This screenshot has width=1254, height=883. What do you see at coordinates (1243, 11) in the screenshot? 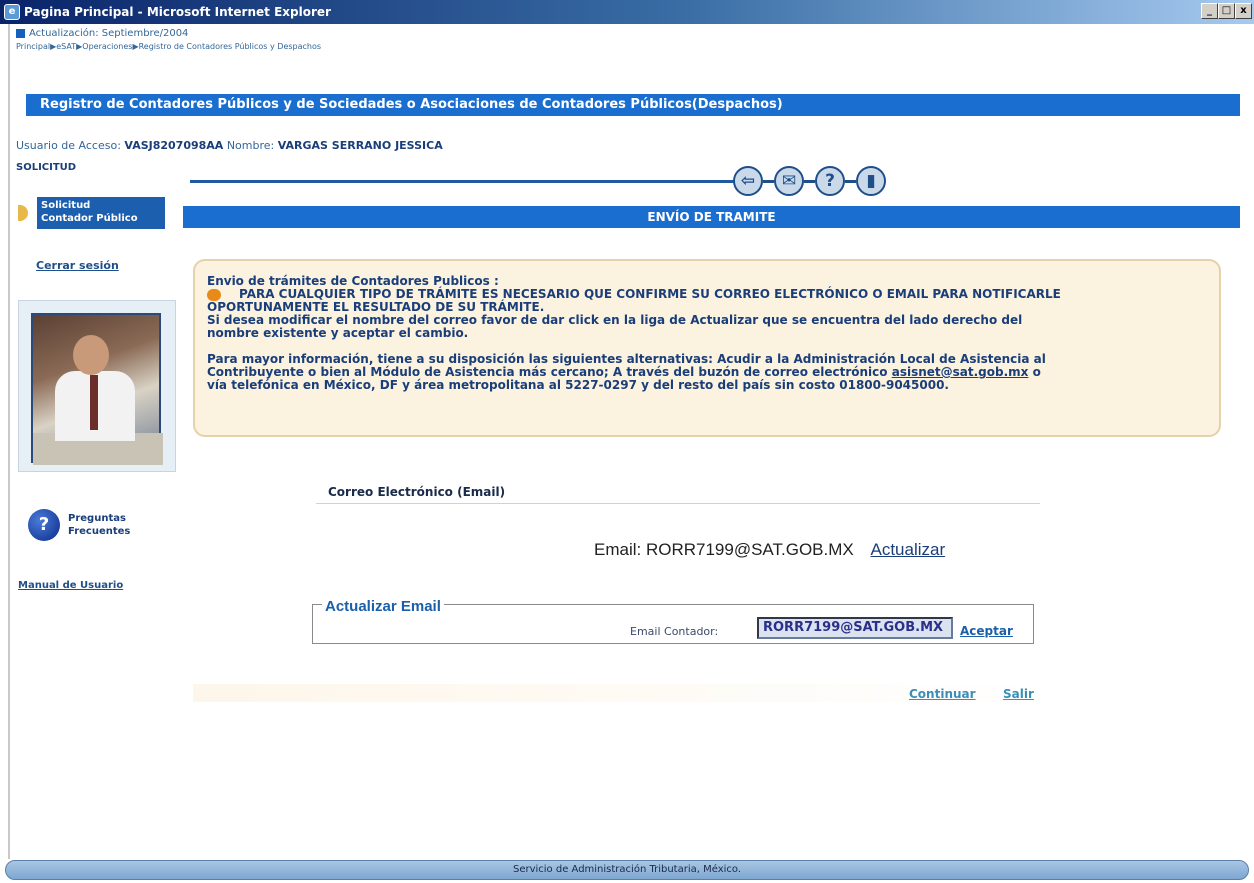
I see `close-button: x` at bounding box center [1243, 11].